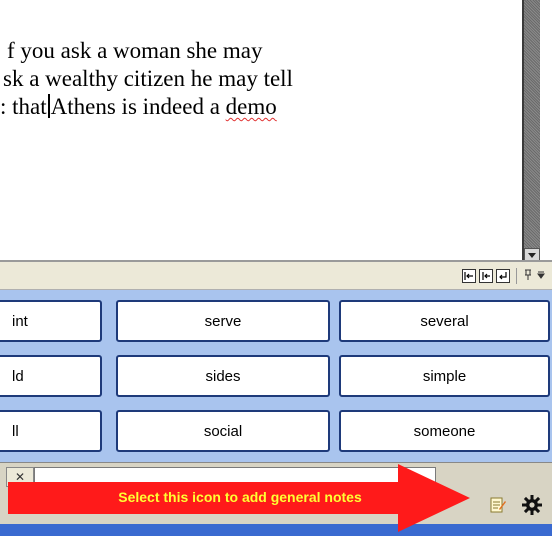  I want to click on prediction-toolbar, so click(276, 275).